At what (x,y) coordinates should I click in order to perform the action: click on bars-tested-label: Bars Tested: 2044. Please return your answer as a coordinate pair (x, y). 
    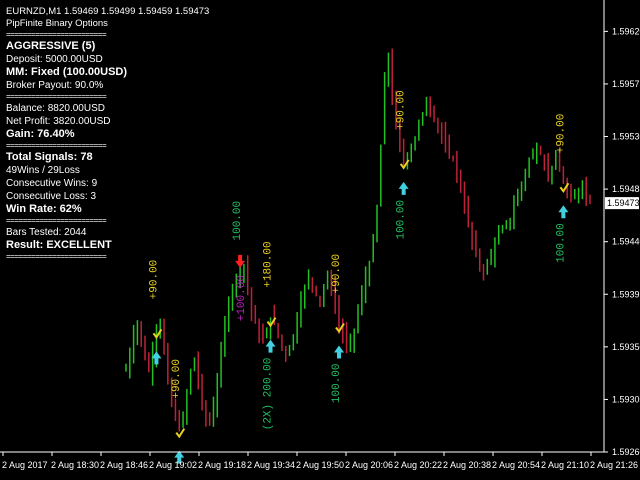
    Looking at the image, I should click on (46, 232).